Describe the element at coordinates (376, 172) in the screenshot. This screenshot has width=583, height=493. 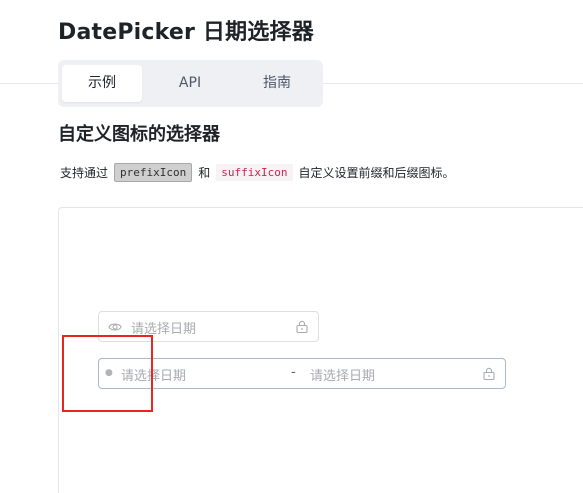
I see `description-text-3: 自定义设置前缀和后缀图标。` at that location.